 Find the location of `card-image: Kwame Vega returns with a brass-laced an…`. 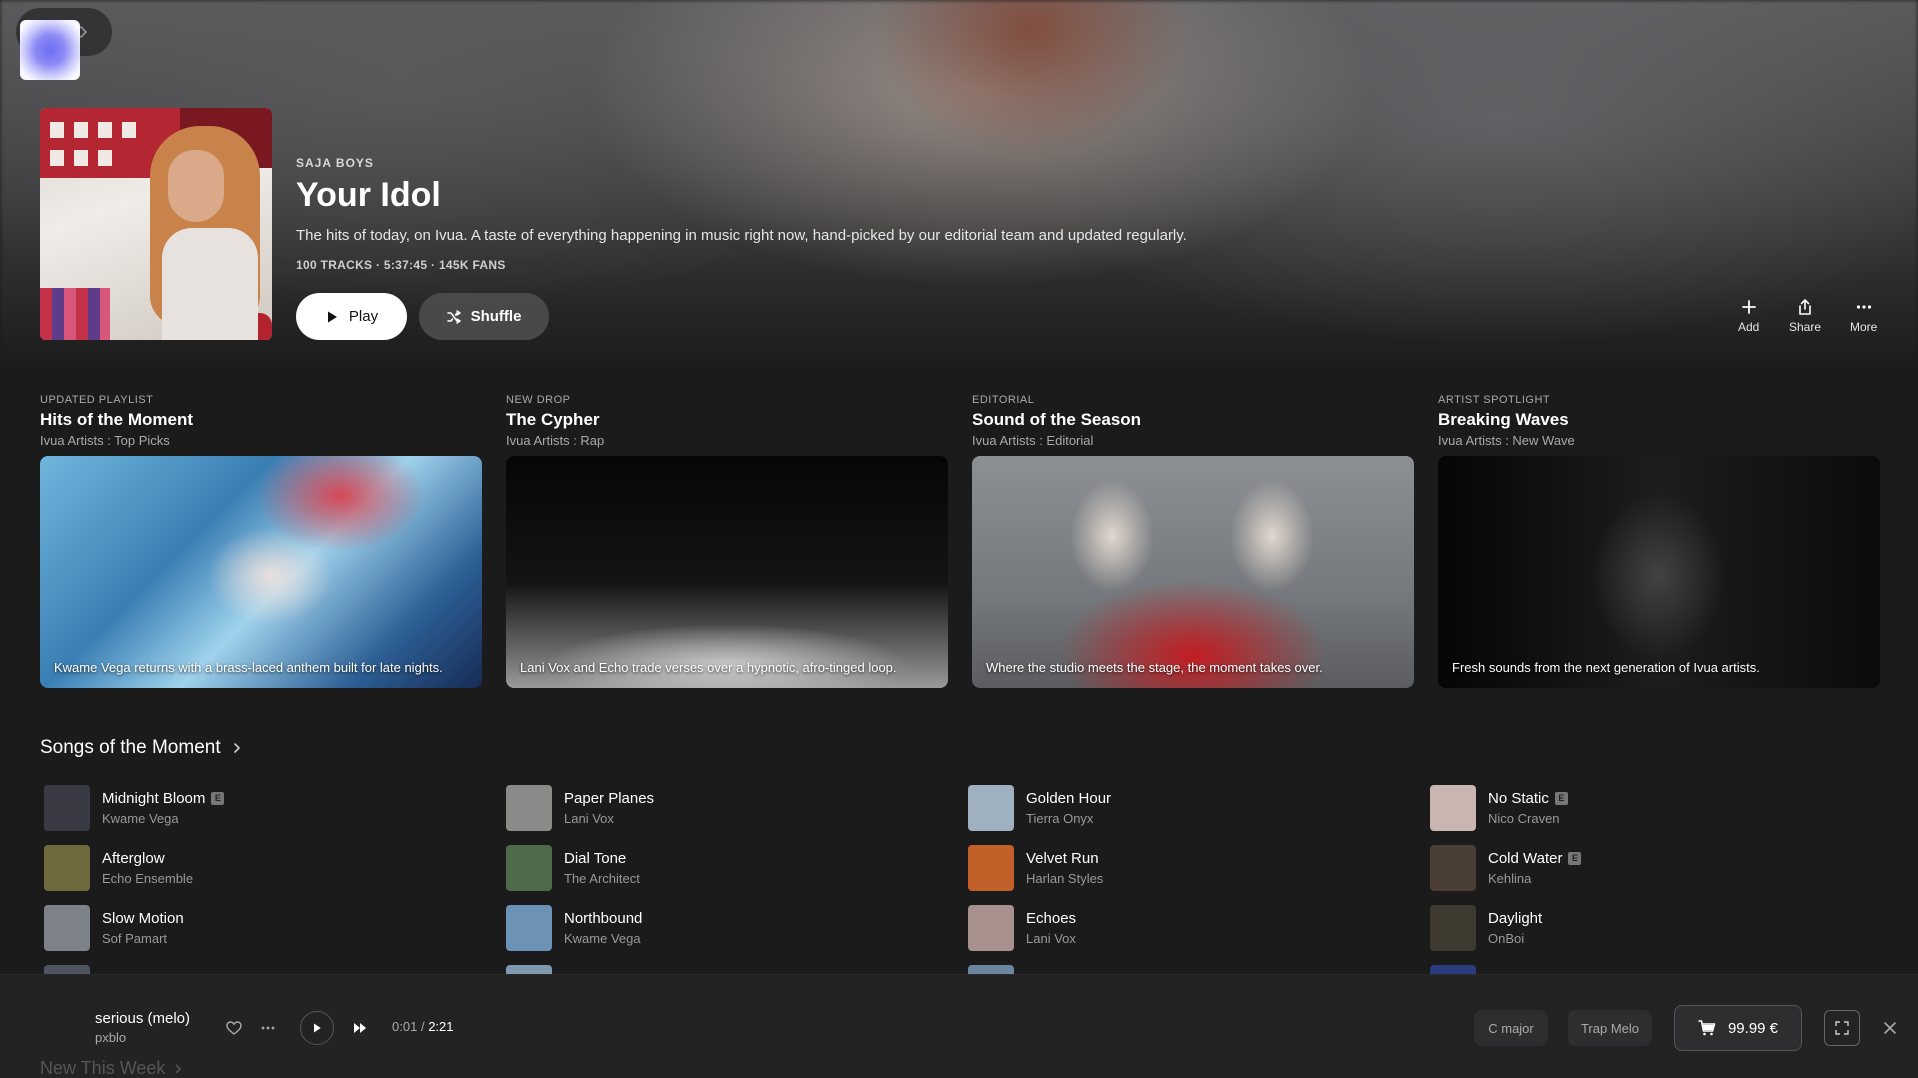

card-image: Kwame Vega returns with a brass-laced an… is located at coordinates (261, 572).